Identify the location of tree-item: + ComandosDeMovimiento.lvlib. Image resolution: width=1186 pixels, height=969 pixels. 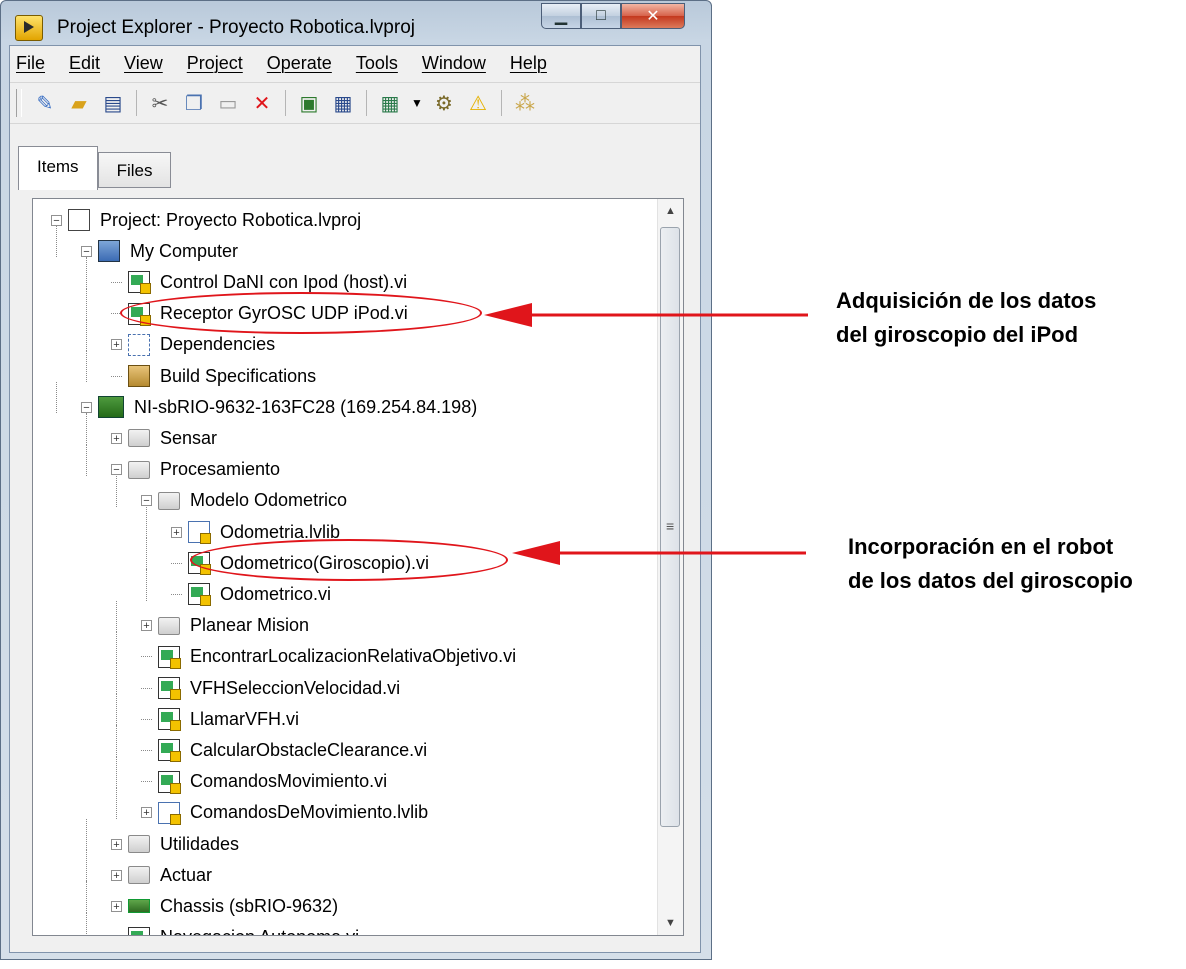
(284, 813).